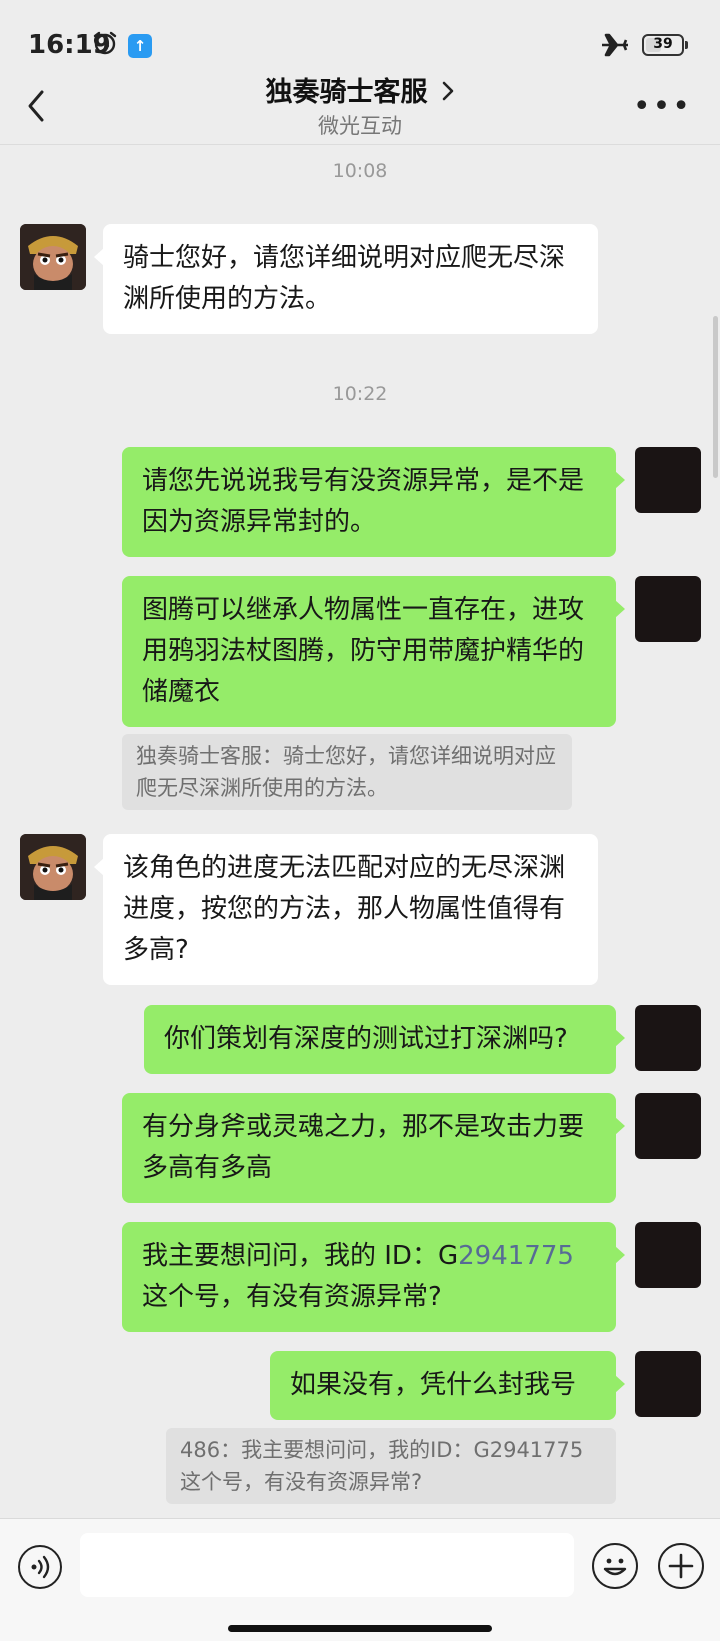  I want to click on quoted-message: 486：我主要想问问，我的ID：G2941775这个号，有没有资源异常?, so click(391, 1466).